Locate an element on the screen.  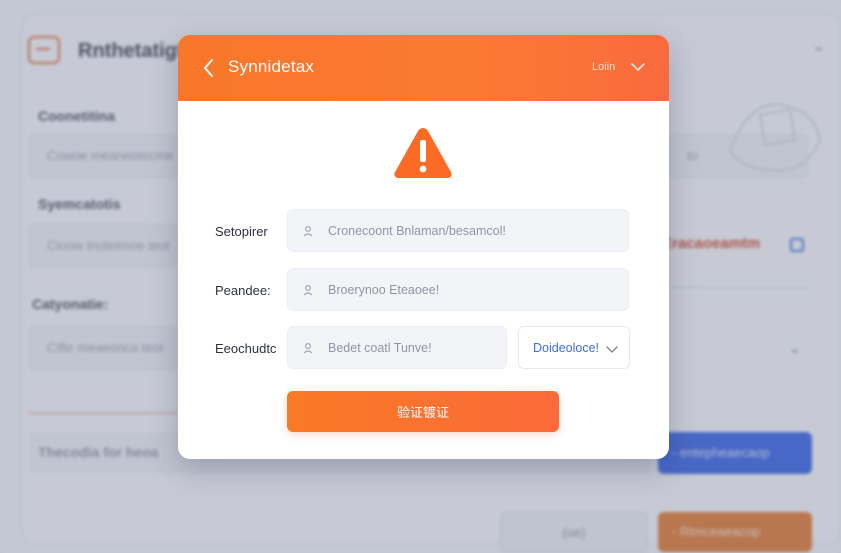
submit-button: 验证镀证 is located at coordinates (423, 411).